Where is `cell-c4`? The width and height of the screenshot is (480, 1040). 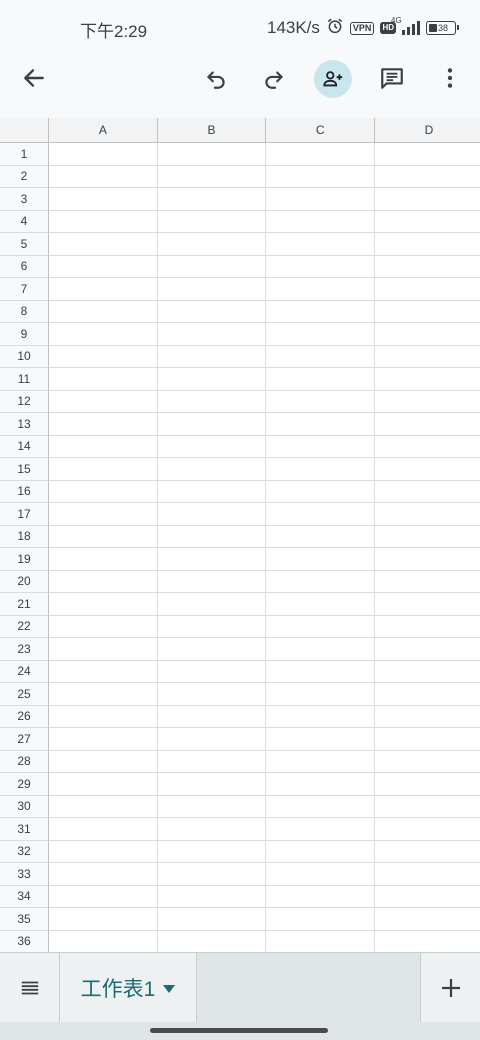 cell-c4 is located at coordinates (321, 221).